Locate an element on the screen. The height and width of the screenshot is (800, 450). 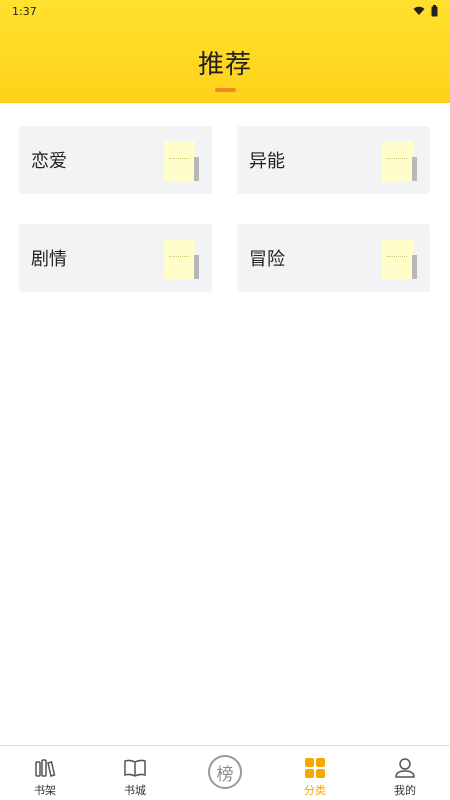
tab-label: 书城 is located at coordinates (135, 790).